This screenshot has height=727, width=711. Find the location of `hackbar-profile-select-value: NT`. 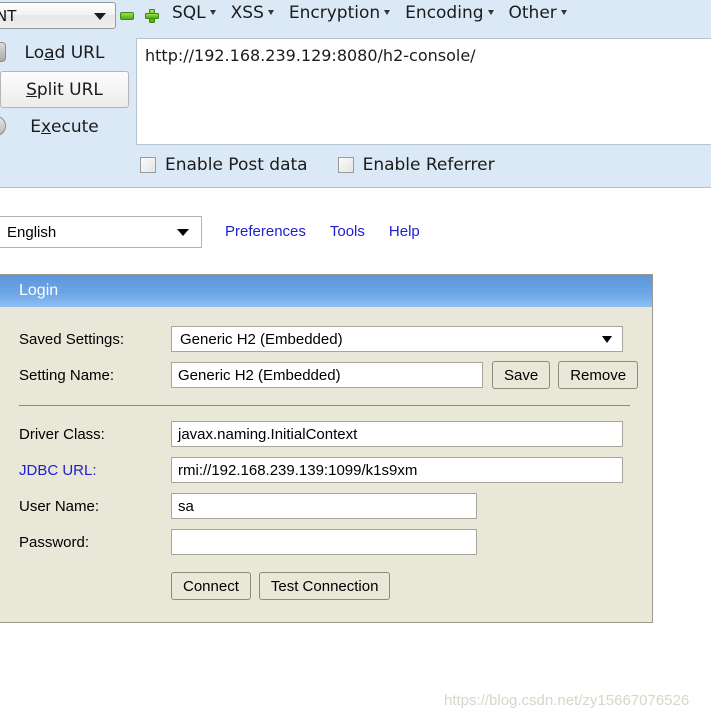

hackbar-profile-select-value: NT is located at coordinates (8, 15).